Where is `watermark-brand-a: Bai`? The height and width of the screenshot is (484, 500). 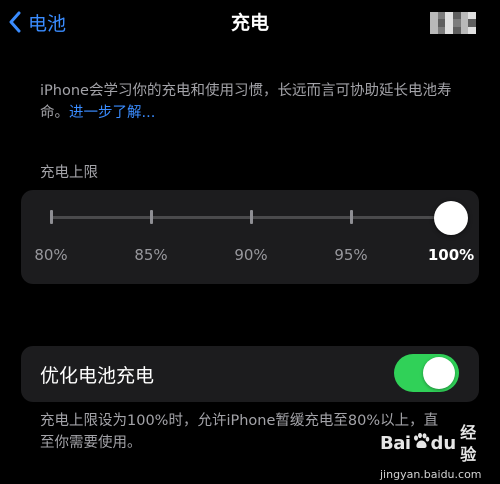 watermark-brand-a: Bai is located at coordinates (395, 443).